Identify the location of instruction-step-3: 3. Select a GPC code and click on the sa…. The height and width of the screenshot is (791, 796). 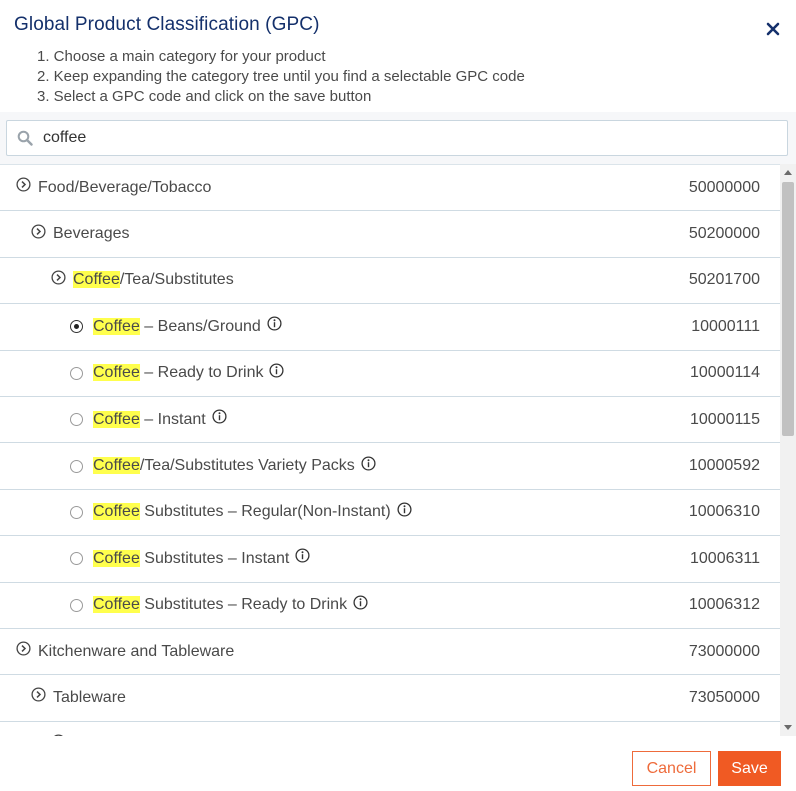
(204, 96).